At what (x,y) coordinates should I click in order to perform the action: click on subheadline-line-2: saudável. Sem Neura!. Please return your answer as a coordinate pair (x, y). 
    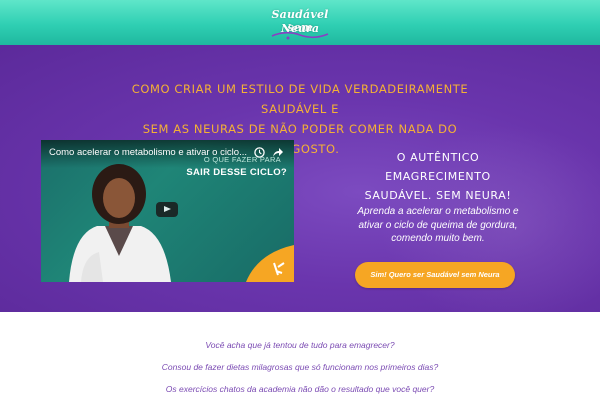
    Looking at the image, I should click on (438, 195).